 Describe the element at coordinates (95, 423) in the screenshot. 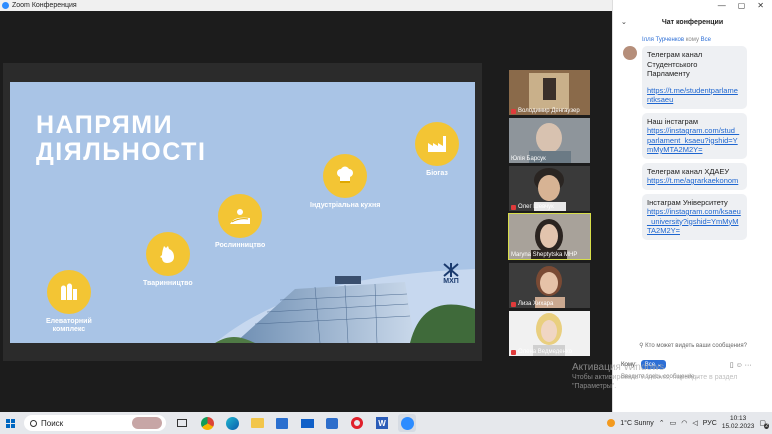

I see `taskbar-search: Поиск` at that location.